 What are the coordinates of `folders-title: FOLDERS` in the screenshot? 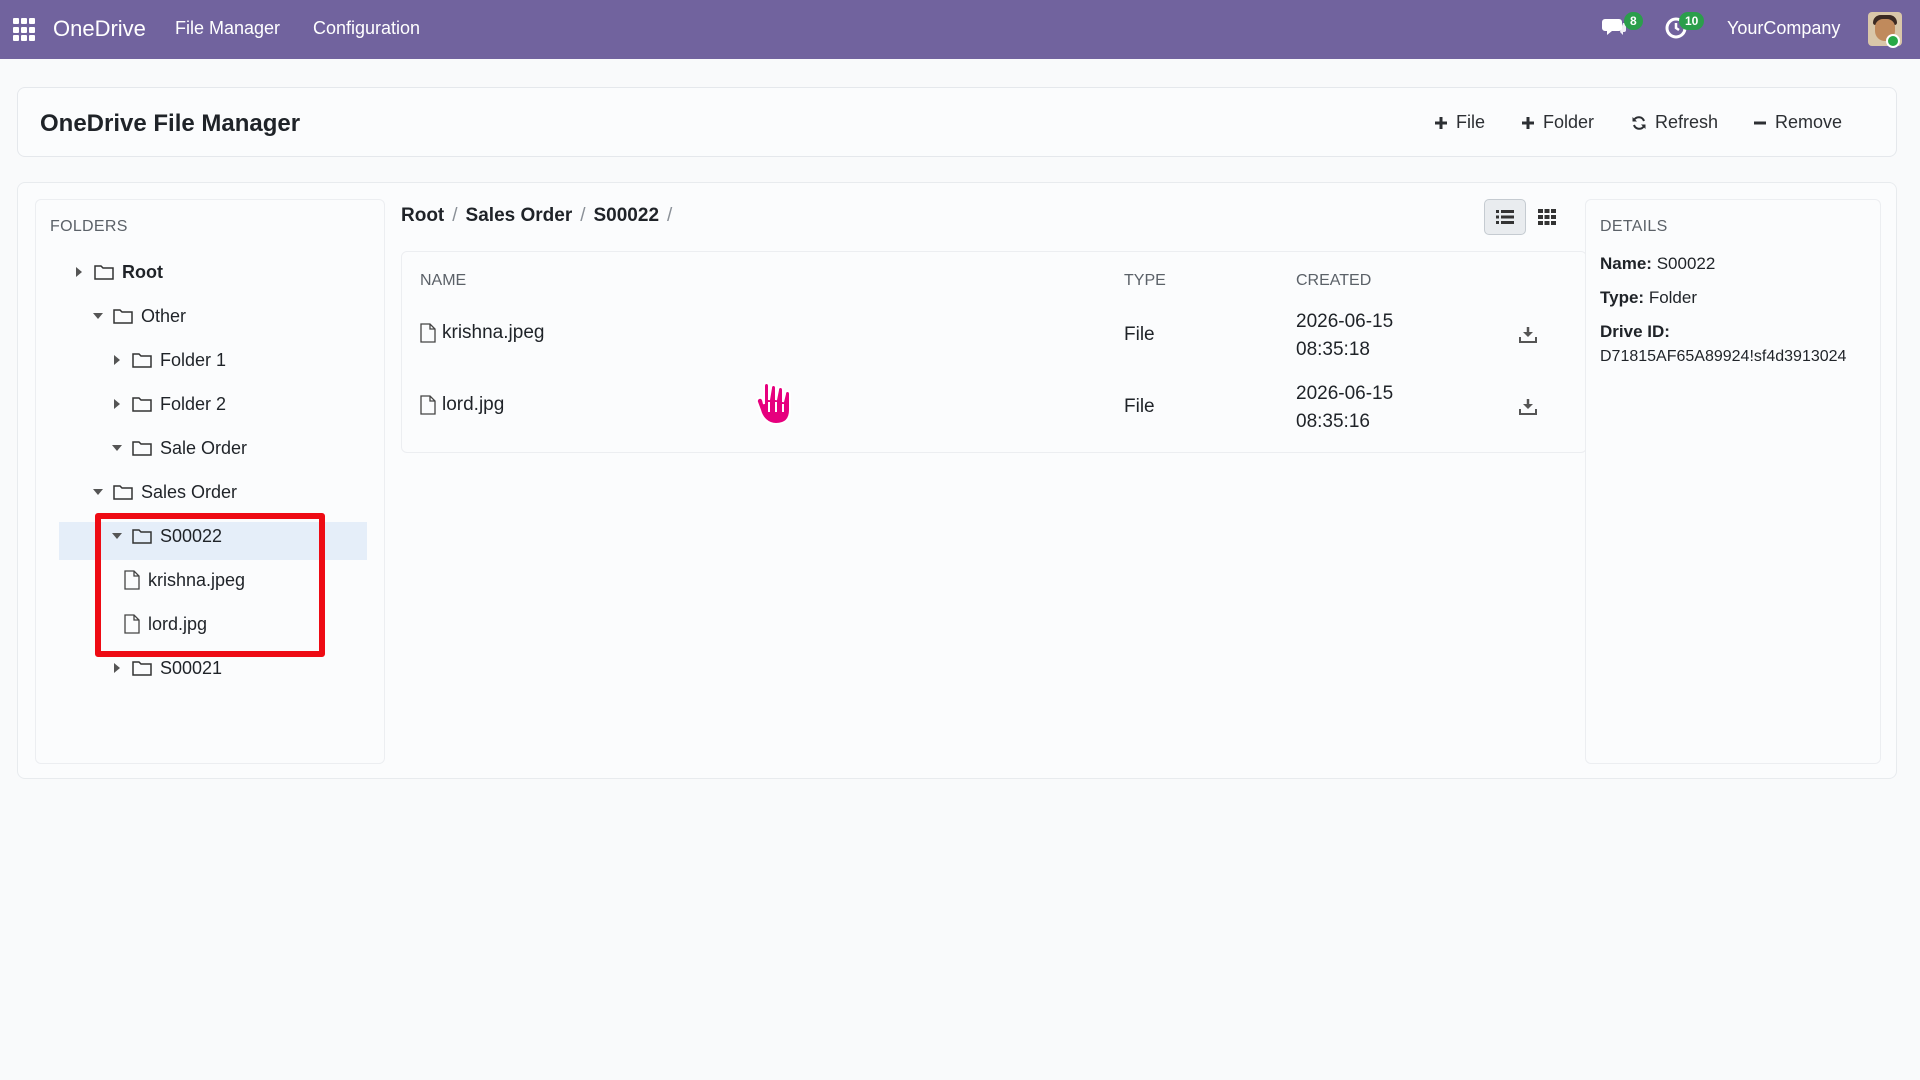 It's located at (89, 226).